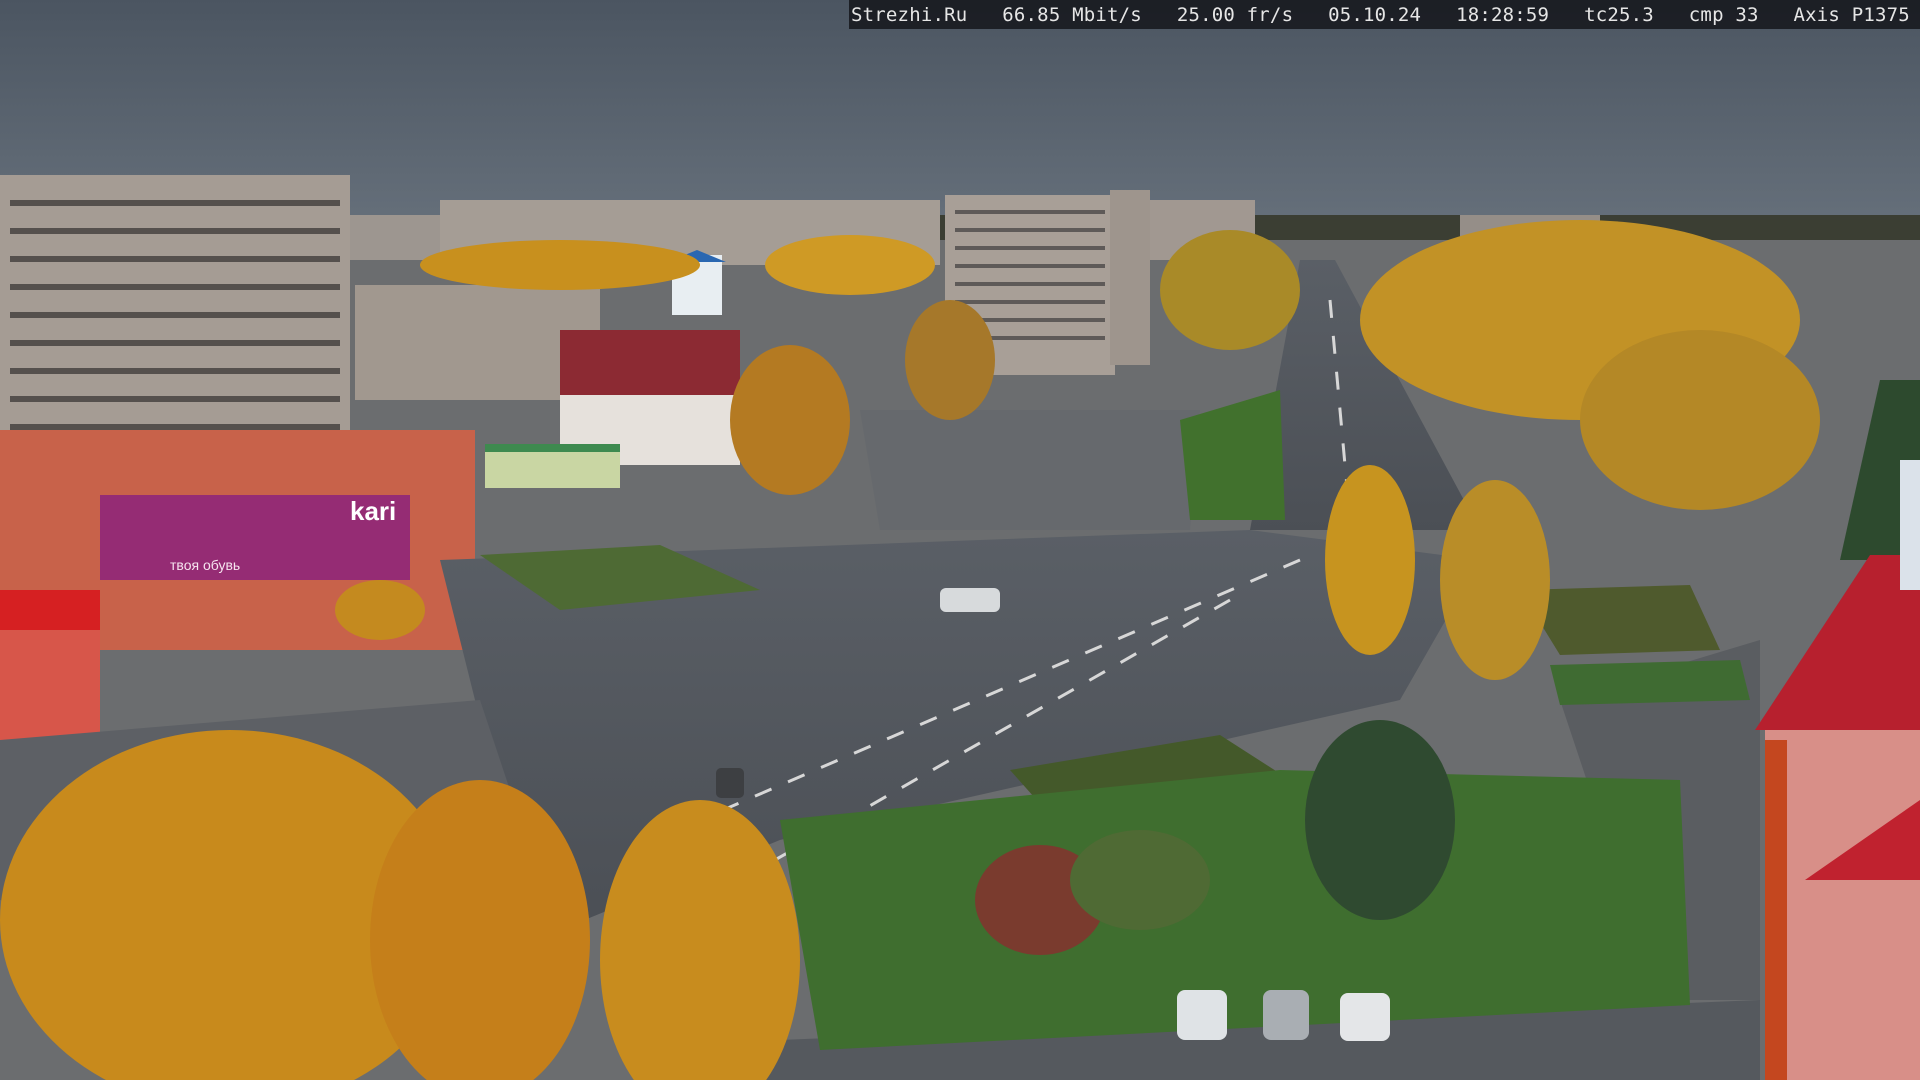 The image size is (1920, 1080). I want to click on overlay-camera-model: Axis P1375, so click(1851, 14).